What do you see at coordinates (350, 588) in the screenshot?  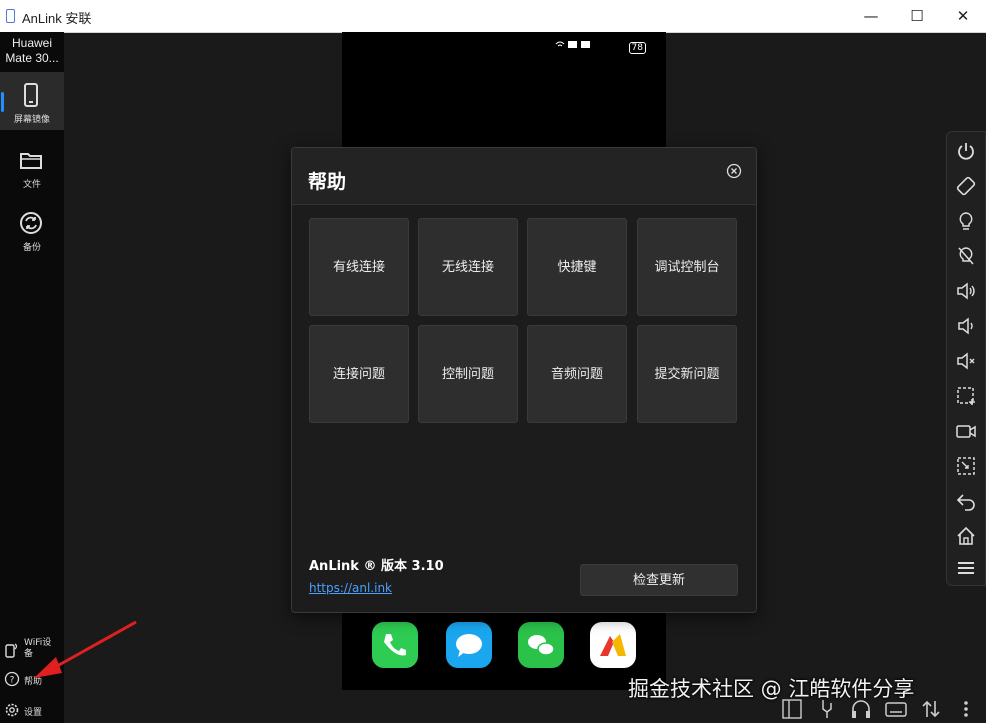 I see `website-link: https://anl.ink` at bounding box center [350, 588].